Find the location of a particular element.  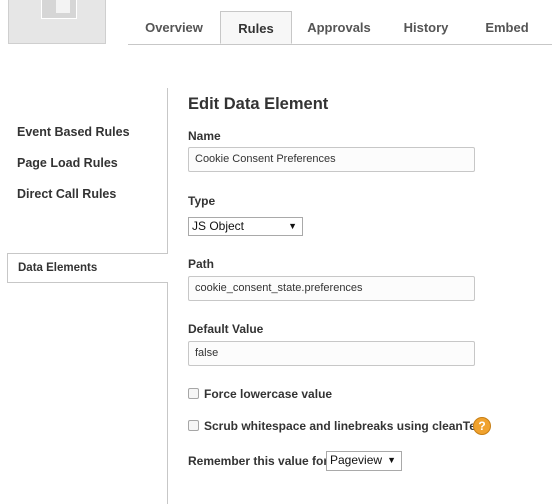

sidebar-item-data-elements: Data Elements is located at coordinates (87, 268).